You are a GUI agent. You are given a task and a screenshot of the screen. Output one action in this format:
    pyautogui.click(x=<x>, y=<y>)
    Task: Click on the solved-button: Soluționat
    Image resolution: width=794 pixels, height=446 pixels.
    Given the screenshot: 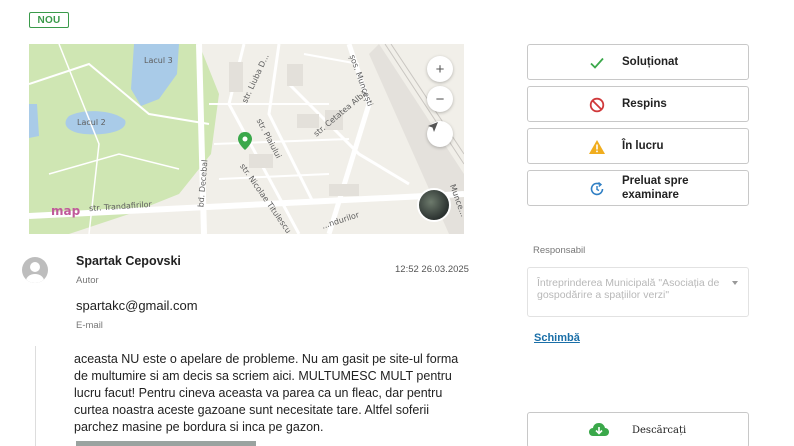 What is the action you would take?
    pyautogui.click(x=638, y=62)
    